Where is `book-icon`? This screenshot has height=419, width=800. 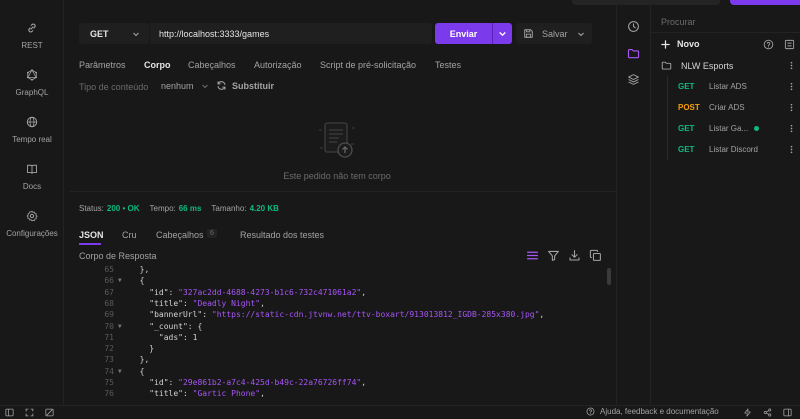 book-icon is located at coordinates (32, 169).